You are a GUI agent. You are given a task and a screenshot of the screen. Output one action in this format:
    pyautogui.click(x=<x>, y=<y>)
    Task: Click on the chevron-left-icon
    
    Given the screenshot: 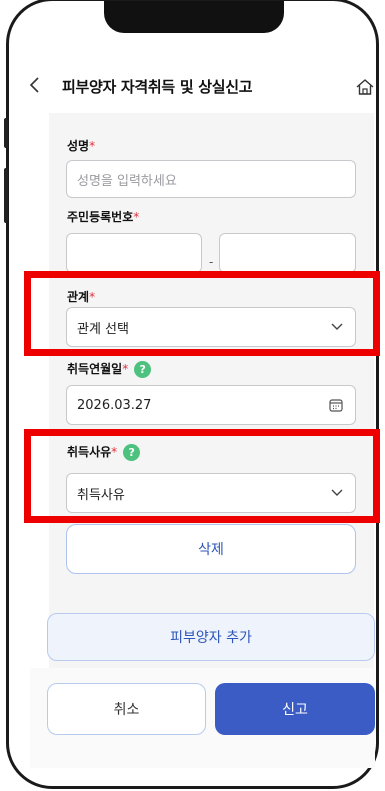 What is the action you would take?
    pyautogui.click(x=35, y=85)
    